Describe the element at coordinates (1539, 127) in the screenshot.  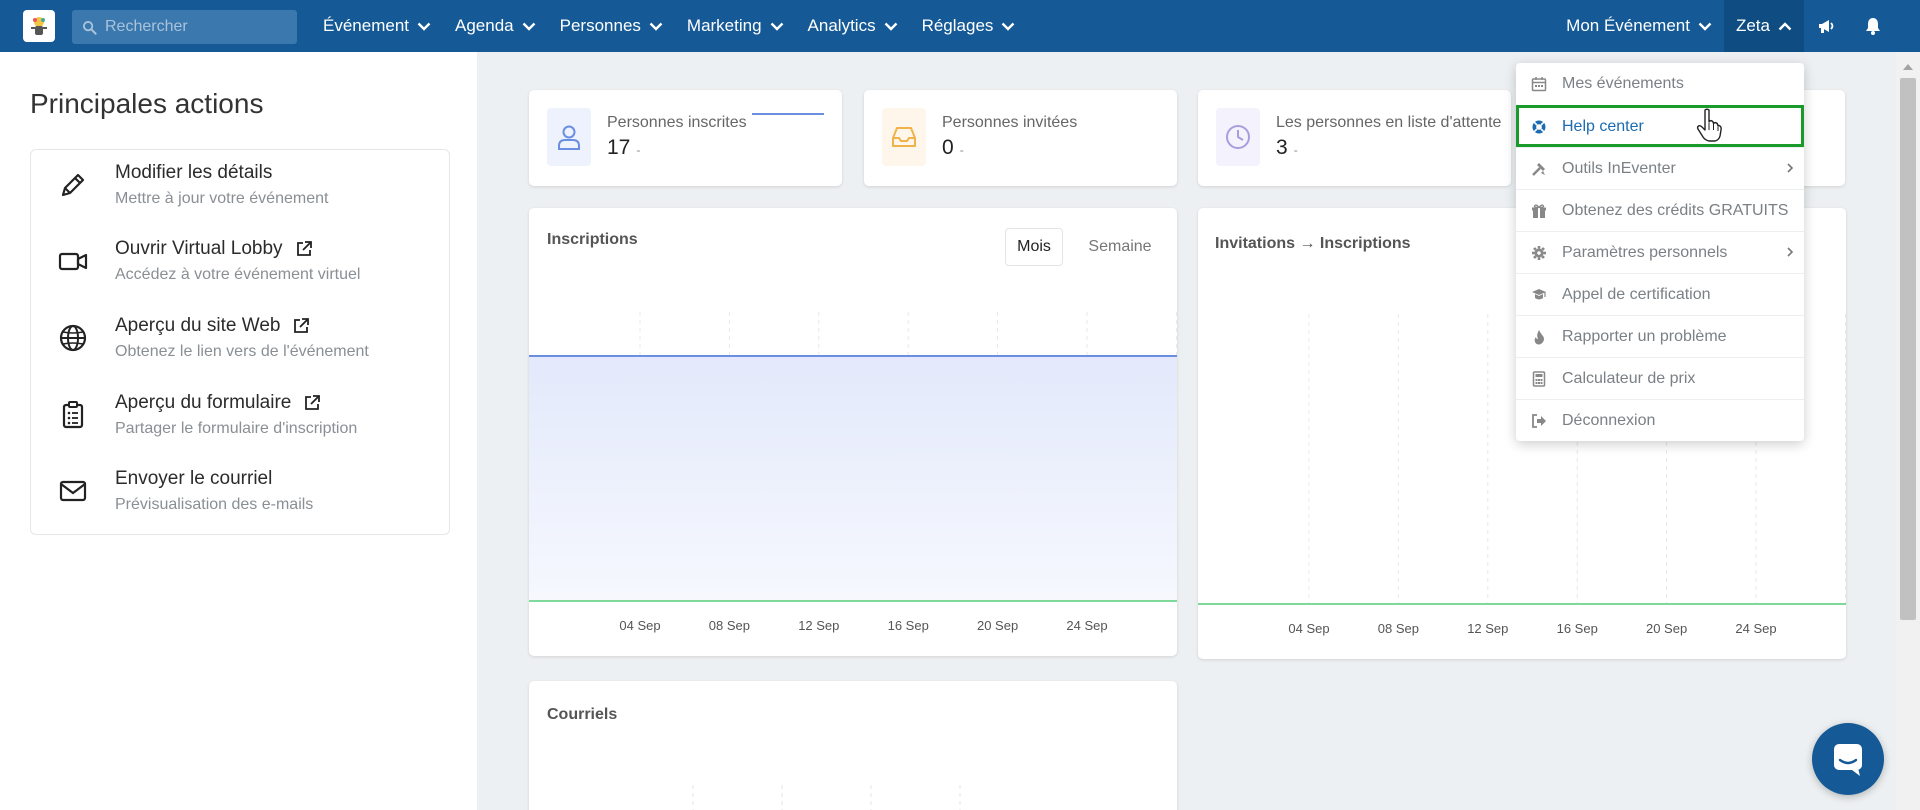
I see `lifebuoy-icon` at that location.